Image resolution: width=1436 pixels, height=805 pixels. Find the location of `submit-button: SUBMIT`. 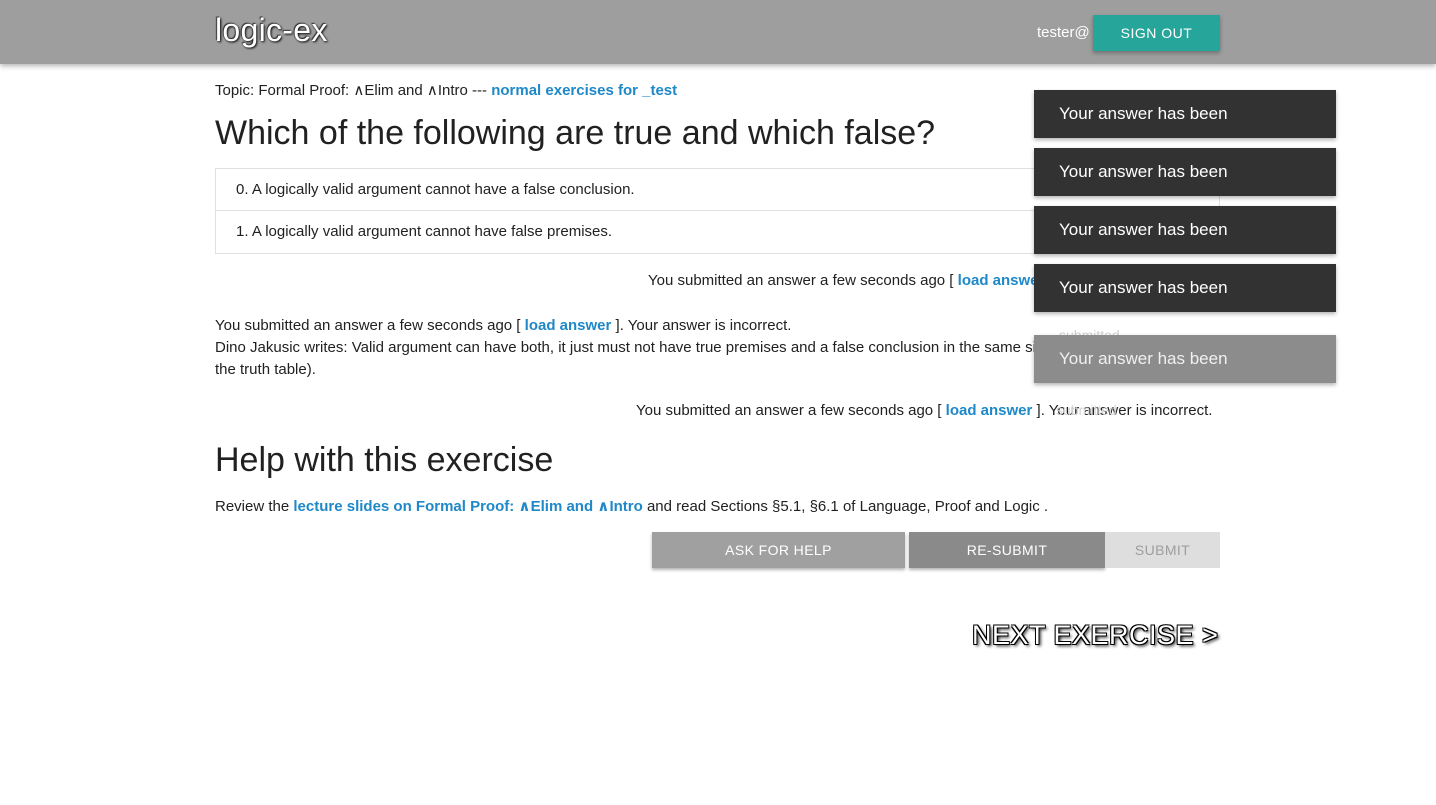

submit-button: SUBMIT is located at coordinates (1162, 550).